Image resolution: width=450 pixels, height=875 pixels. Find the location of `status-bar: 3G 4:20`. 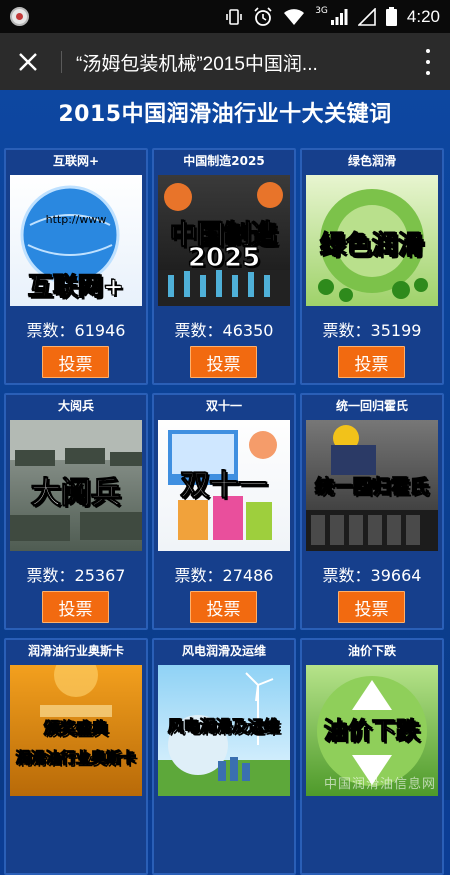

status-bar: 3G 4:20 is located at coordinates (225, 16).